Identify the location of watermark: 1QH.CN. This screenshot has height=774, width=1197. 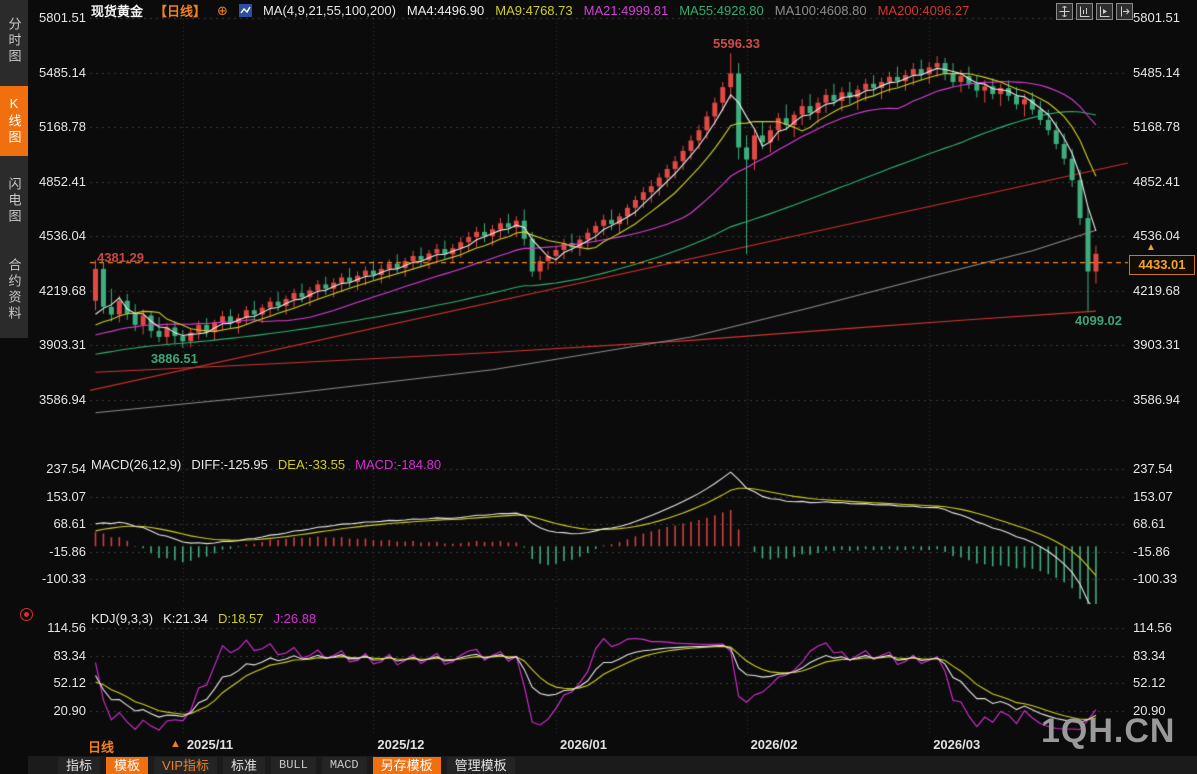
(1108, 731).